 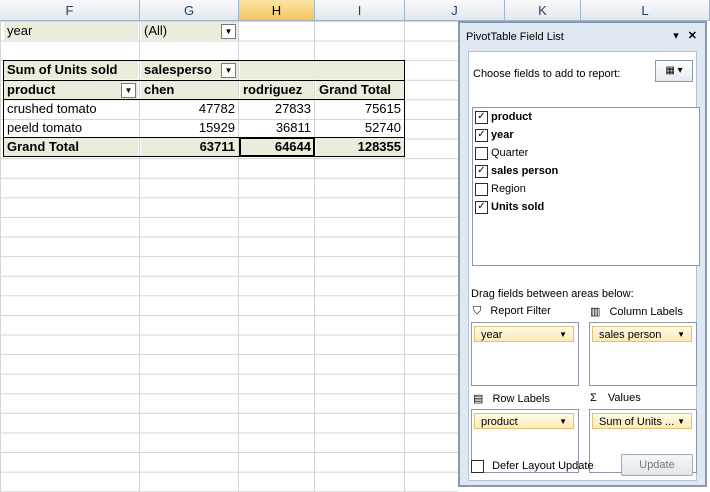 What do you see at coordinates (615, 398) in the screenshot?
I see `values-header: Σ Values` at bounding box center [615, 398].